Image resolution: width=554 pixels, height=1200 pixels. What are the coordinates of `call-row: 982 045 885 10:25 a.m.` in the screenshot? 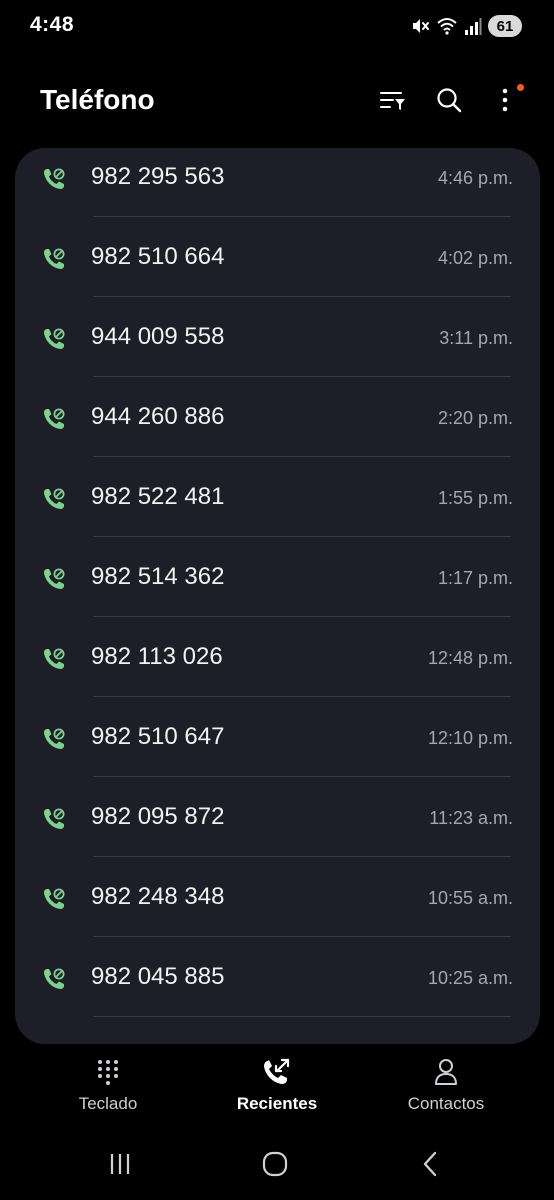 It's located at (277, 988).